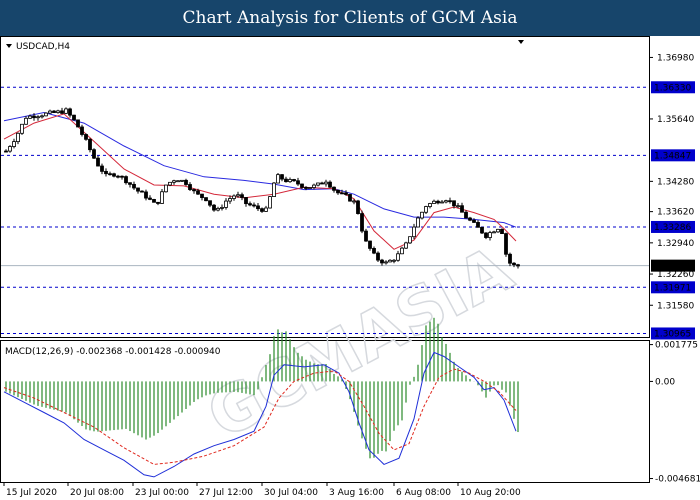 The height and width of the screenshot is (500, 700). I want to click on level-label: 1.30965, so click(672, 334).